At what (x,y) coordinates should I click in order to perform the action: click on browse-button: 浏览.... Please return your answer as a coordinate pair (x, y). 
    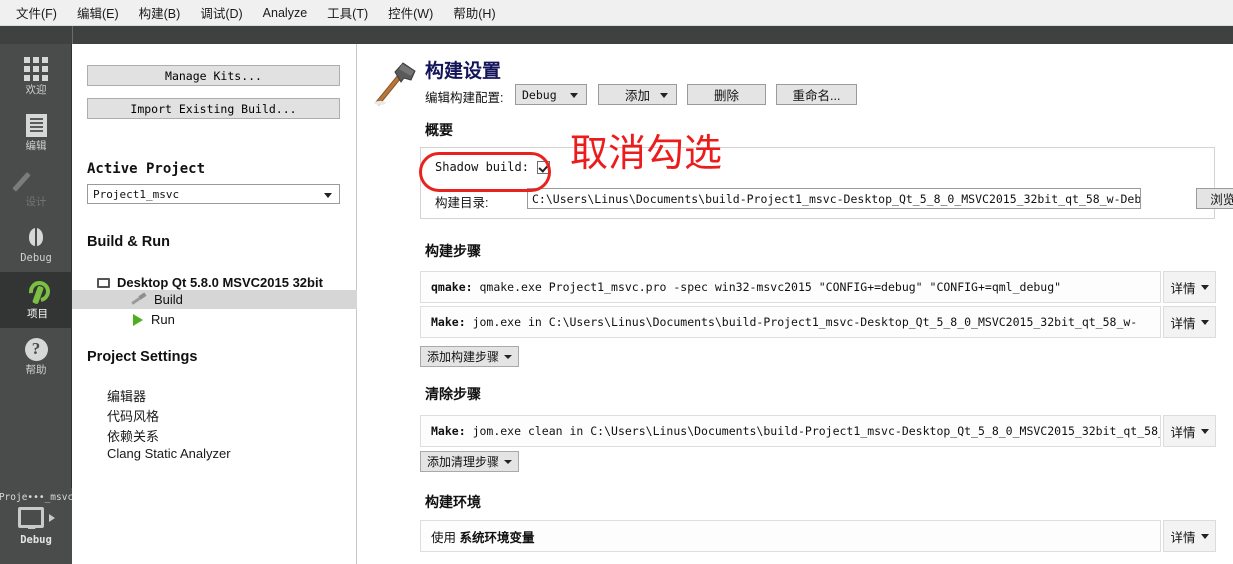
    Looking at the image, I should click on (1214, 198).